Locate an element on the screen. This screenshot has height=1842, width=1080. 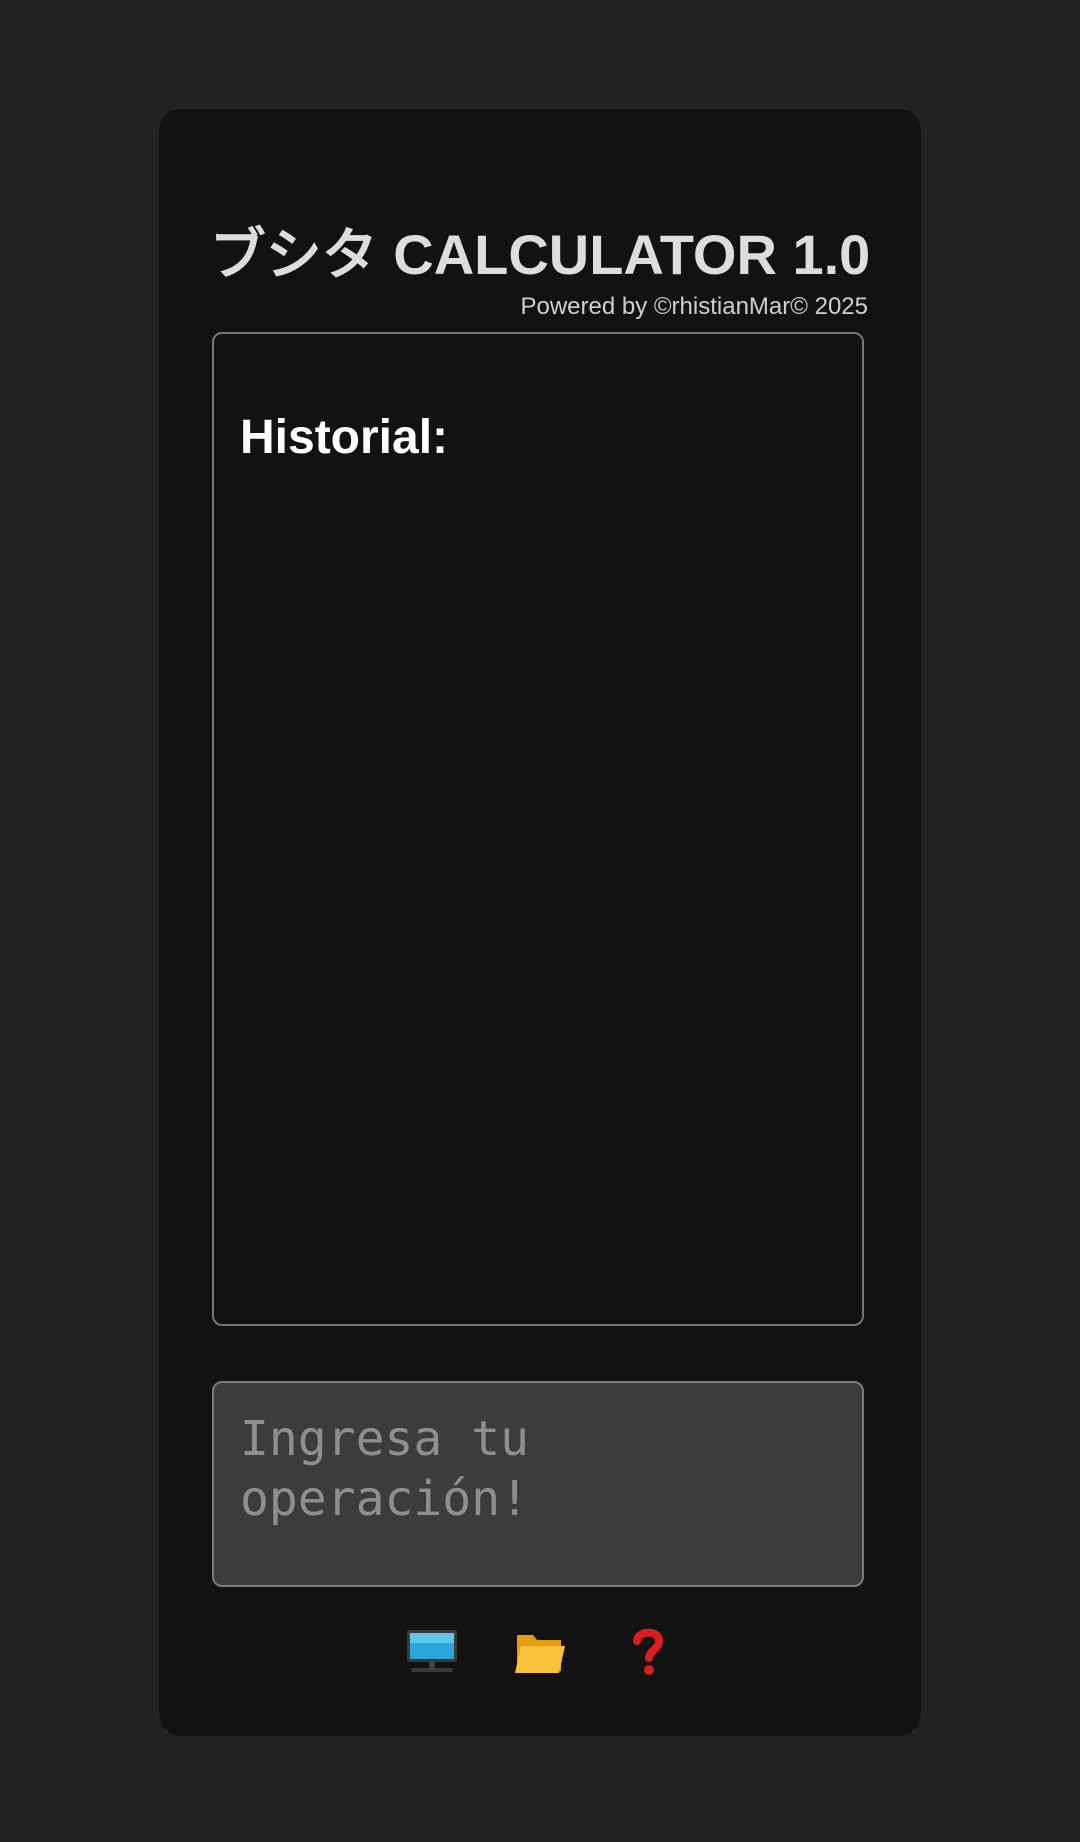
help-button is located at coordinates (648, 1651).